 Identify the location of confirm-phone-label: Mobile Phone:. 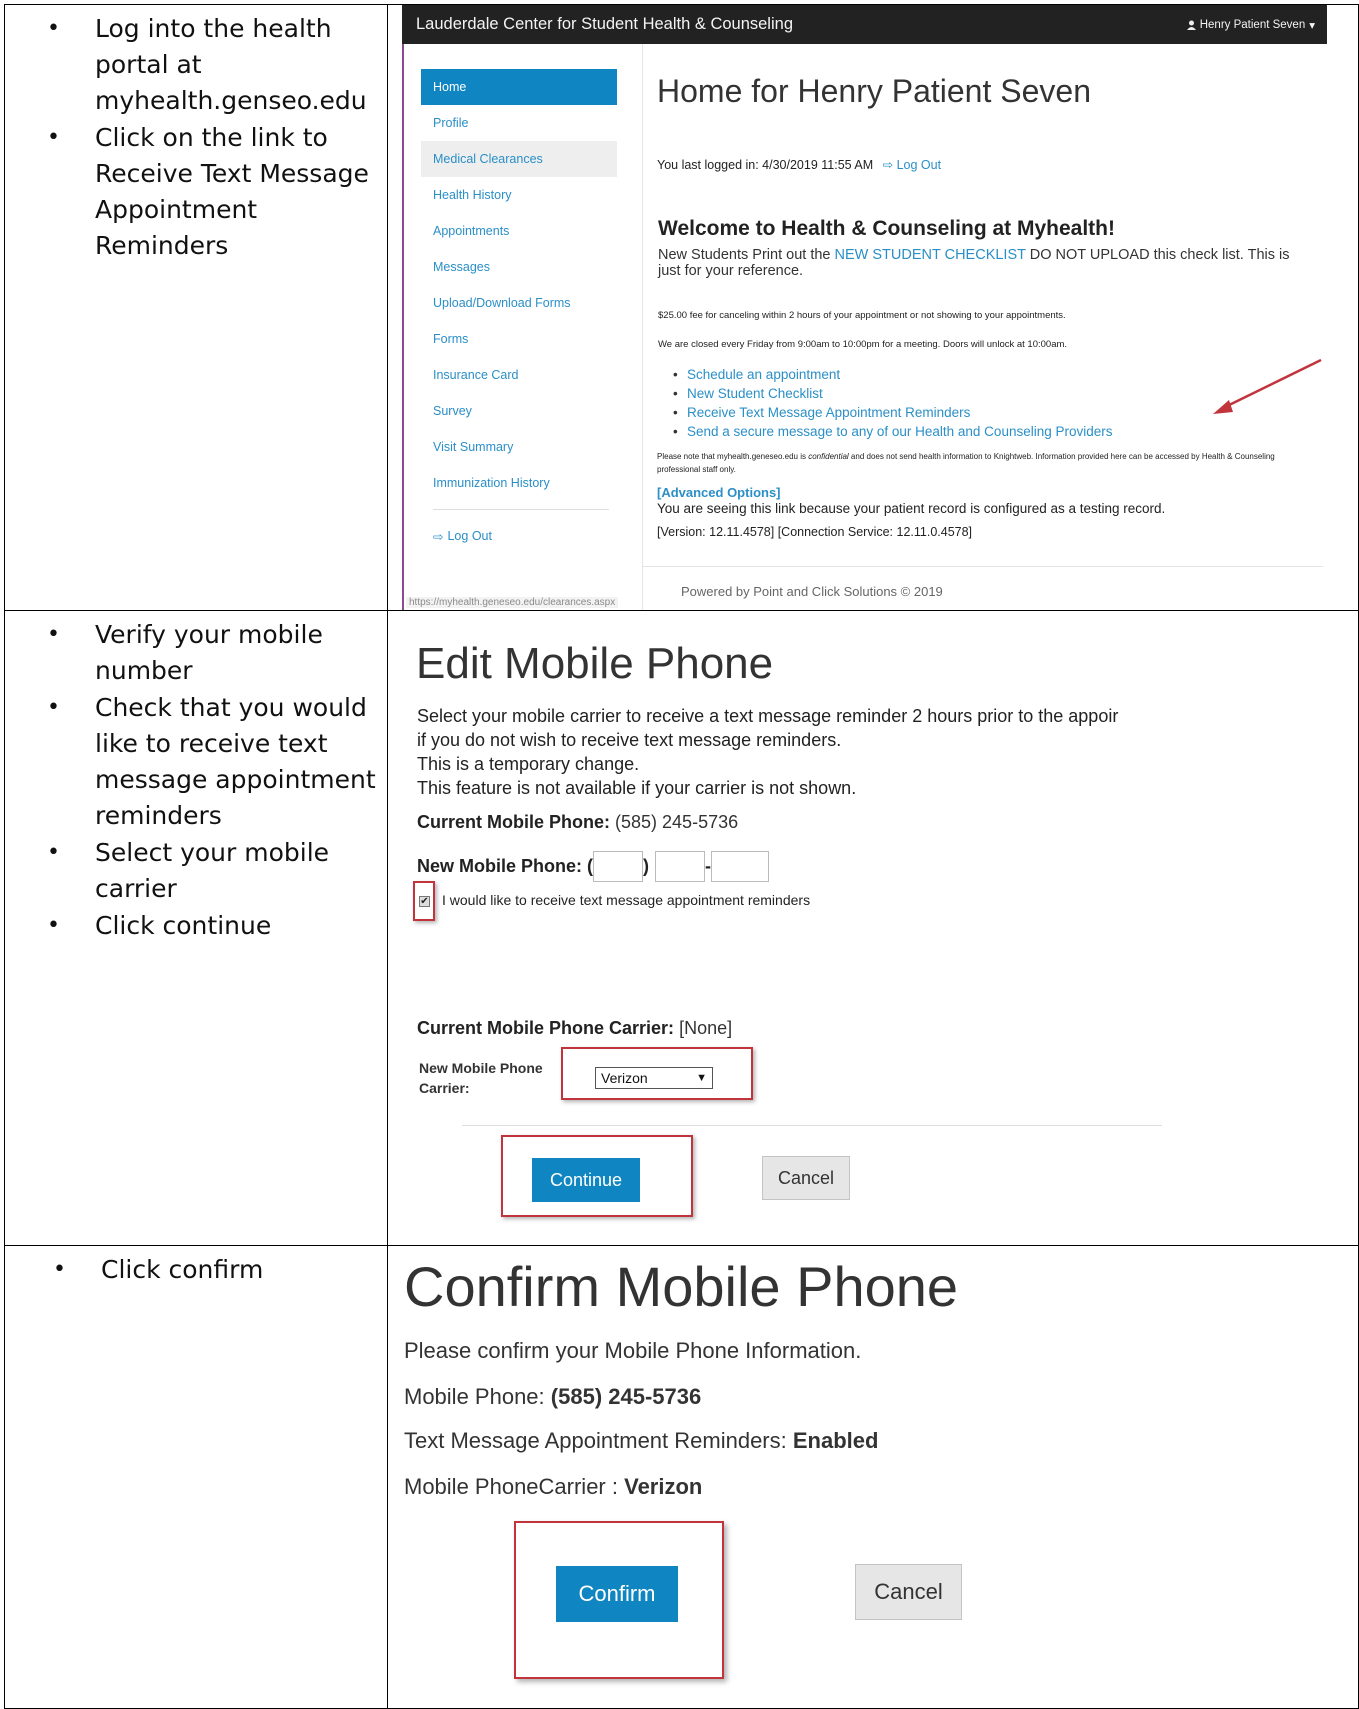
(474, 1396).